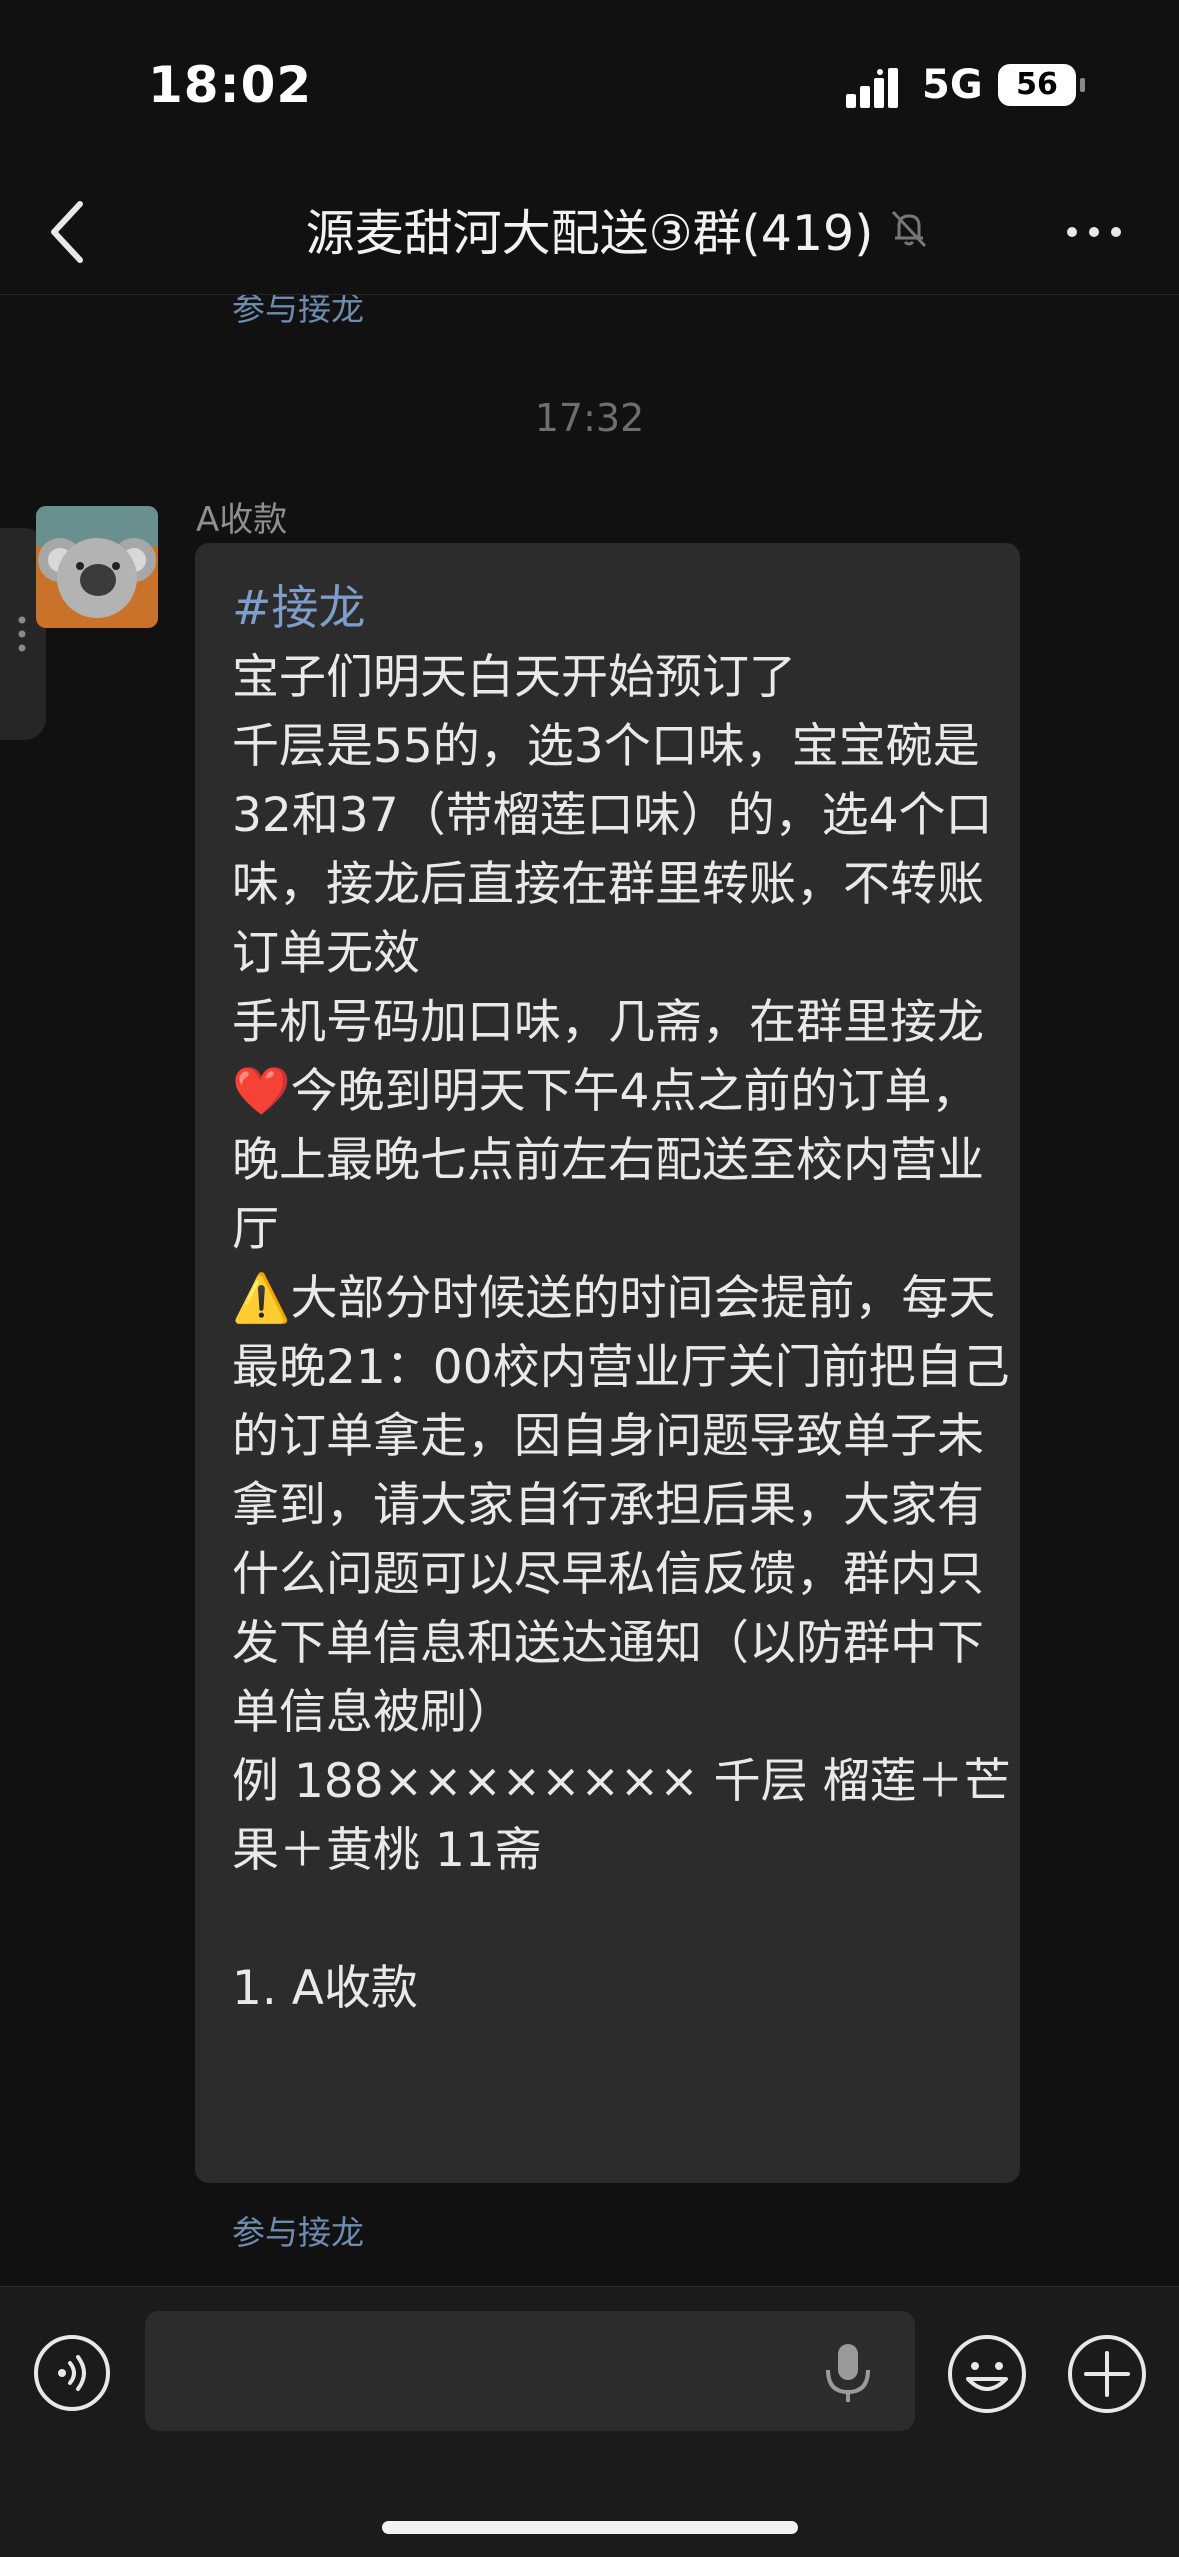 Image resolution: width=1179 pixels, height=2557 pixels. What do you see at coordinates (589, 85) in the screenshot?
I see `status-bar: 18:02 5G 56` at bounding box center [589, 85].